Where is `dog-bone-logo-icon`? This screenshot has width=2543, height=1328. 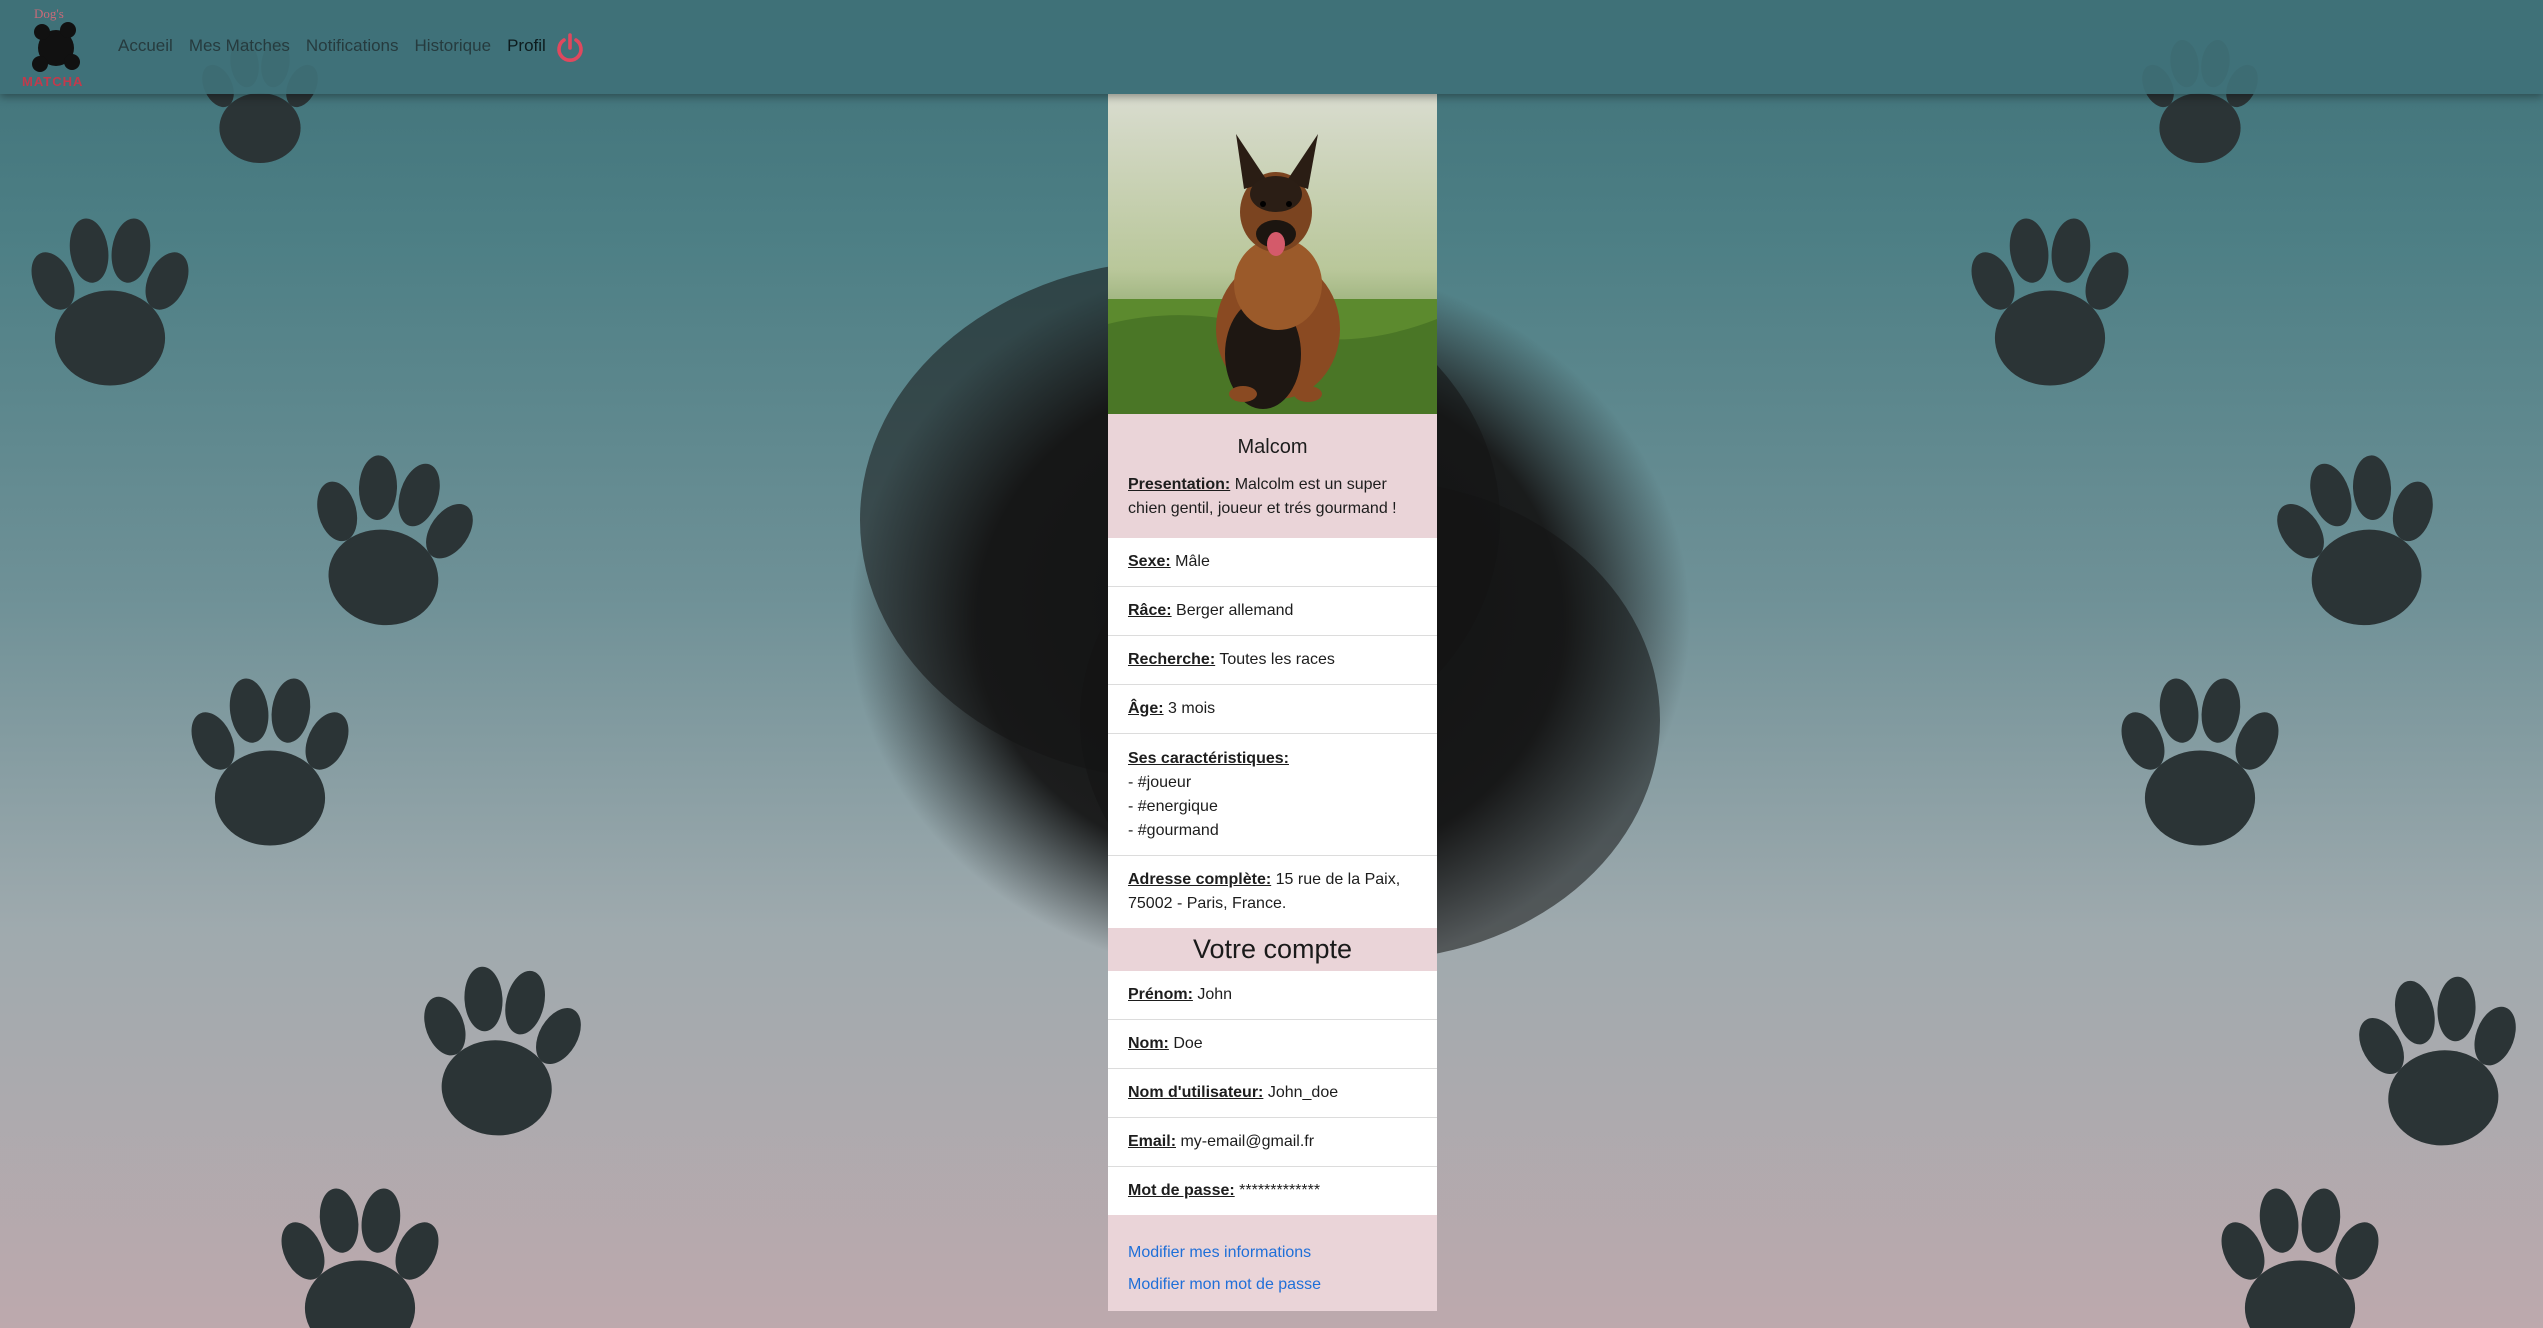 dog-bone-logo-icon is located at coordinates (56, 47).